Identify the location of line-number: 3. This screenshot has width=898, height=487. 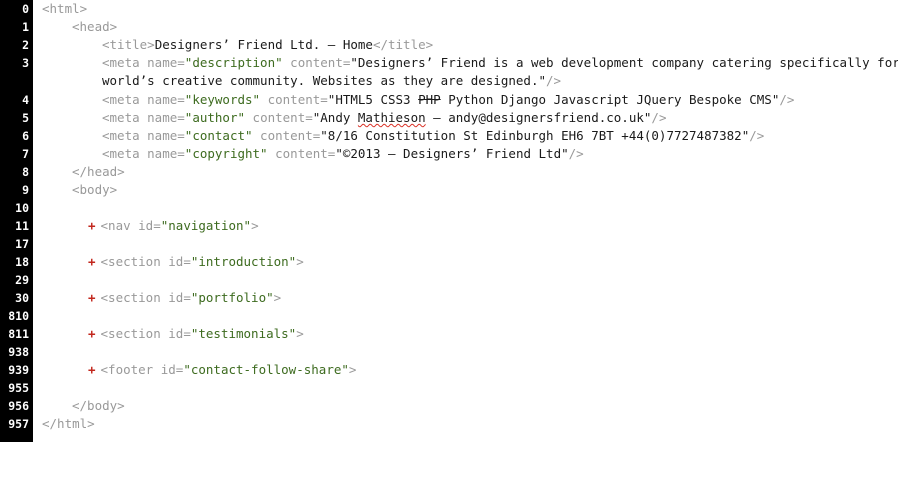
(25, 63).